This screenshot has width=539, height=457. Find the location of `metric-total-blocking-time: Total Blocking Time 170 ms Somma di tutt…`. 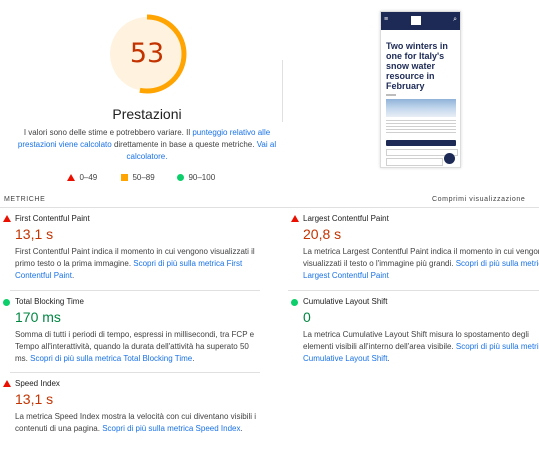

metric-total-blocking-time: Total Blocking Time 170 ms Somma di tutt… is located at coordinates (127, 334).